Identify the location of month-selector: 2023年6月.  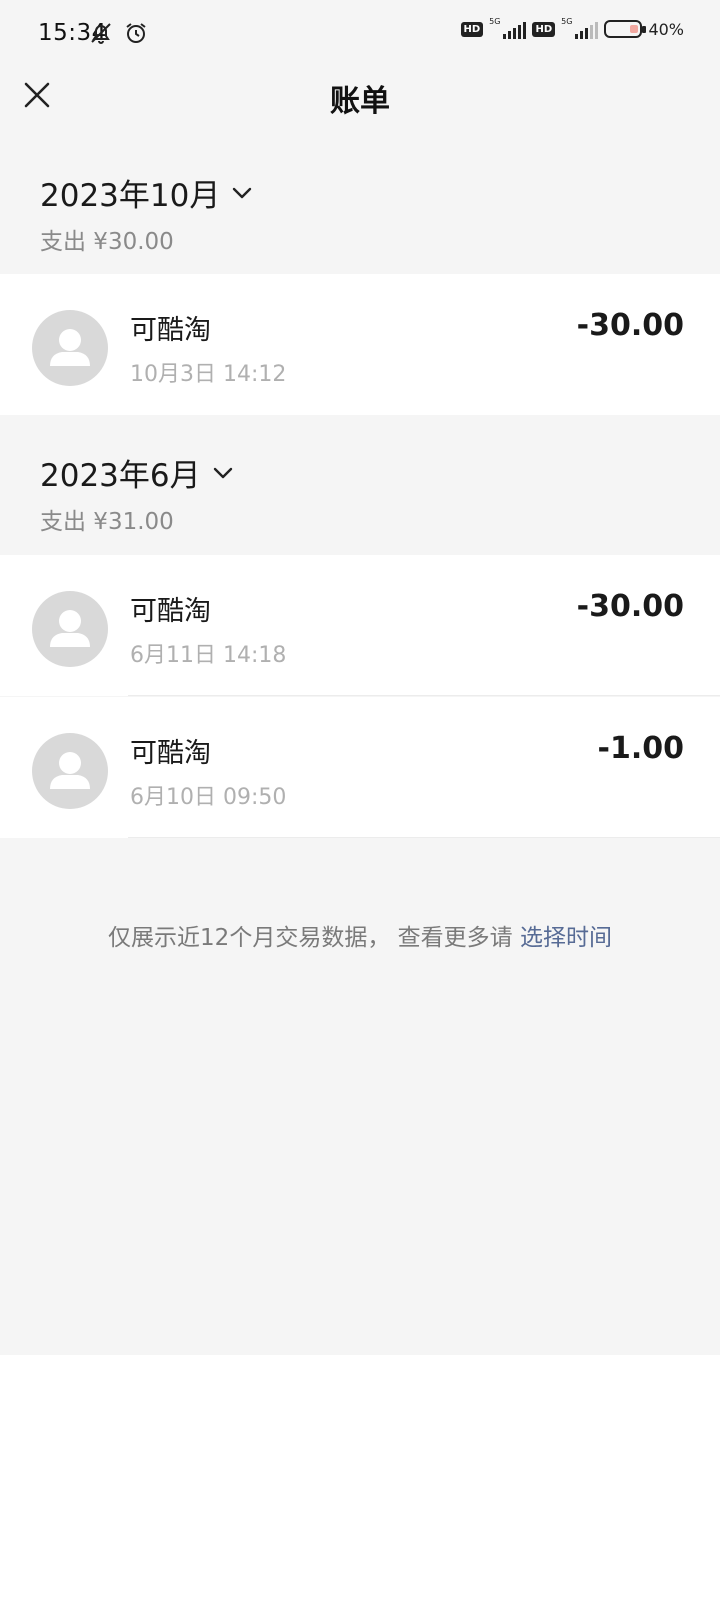
(136, 472).